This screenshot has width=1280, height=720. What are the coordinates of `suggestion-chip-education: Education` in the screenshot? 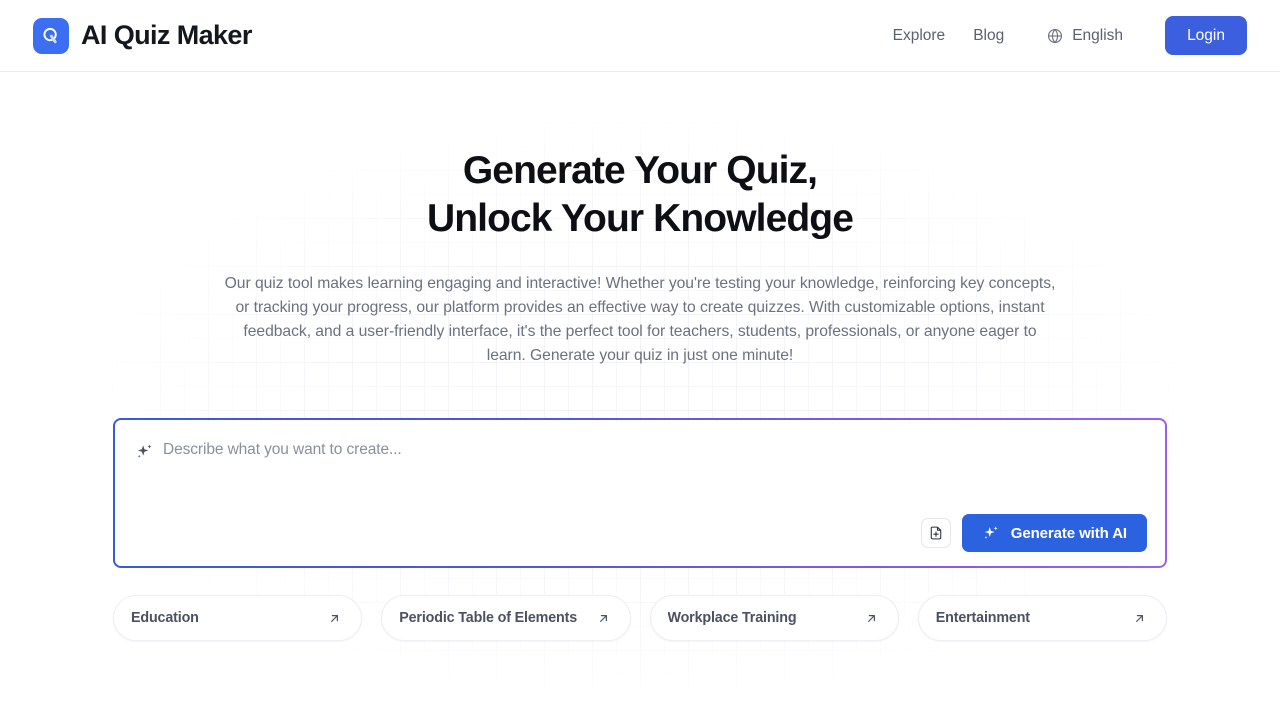 It's located at (238, 618).